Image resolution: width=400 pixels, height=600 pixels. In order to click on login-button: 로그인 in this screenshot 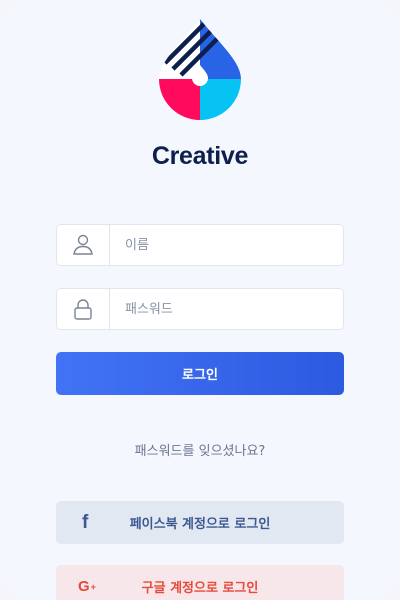, I will do `click(200, 373)`.